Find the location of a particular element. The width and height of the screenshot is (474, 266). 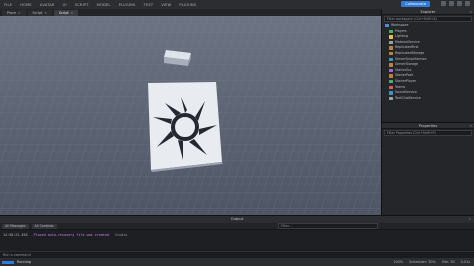

tab-bar: Place ✕ Script ✕ Script ✕ is located at coordinates (190, 12).